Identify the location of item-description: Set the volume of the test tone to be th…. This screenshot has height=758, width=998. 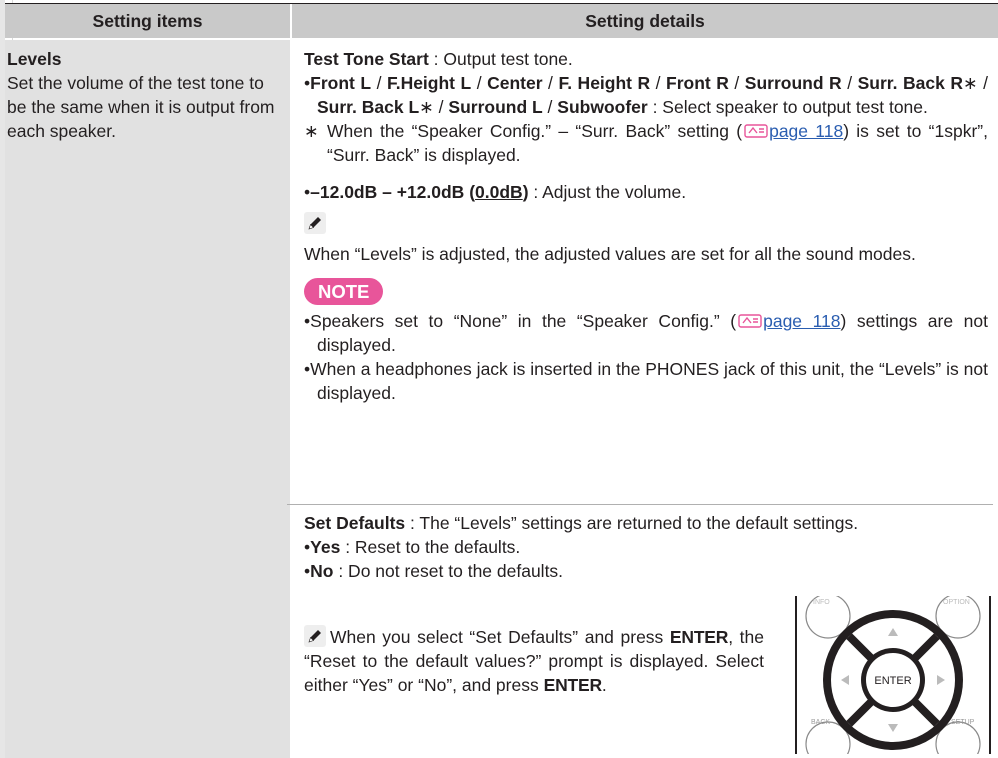
(141, 107).